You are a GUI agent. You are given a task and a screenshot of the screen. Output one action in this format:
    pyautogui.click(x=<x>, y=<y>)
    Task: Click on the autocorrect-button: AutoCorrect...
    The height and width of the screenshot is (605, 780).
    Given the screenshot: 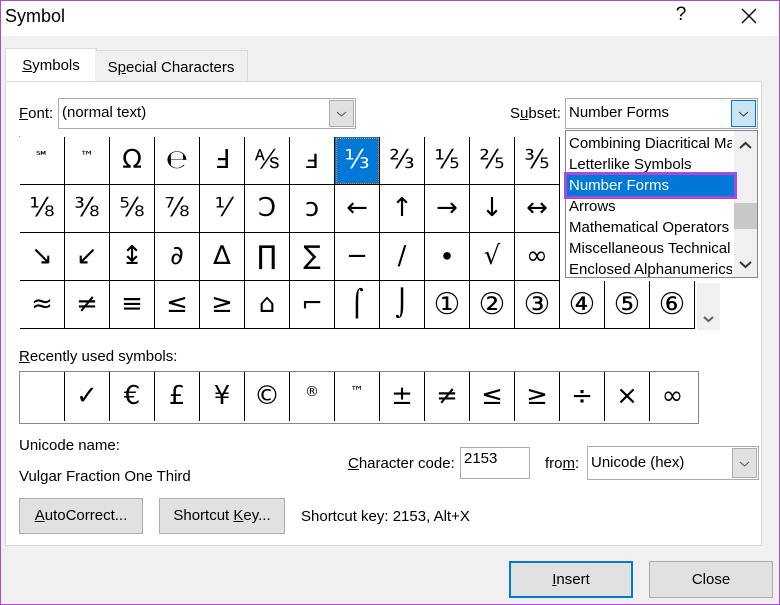 What is the action you would take?
    pyautogui.click(x=81, y=516)
    